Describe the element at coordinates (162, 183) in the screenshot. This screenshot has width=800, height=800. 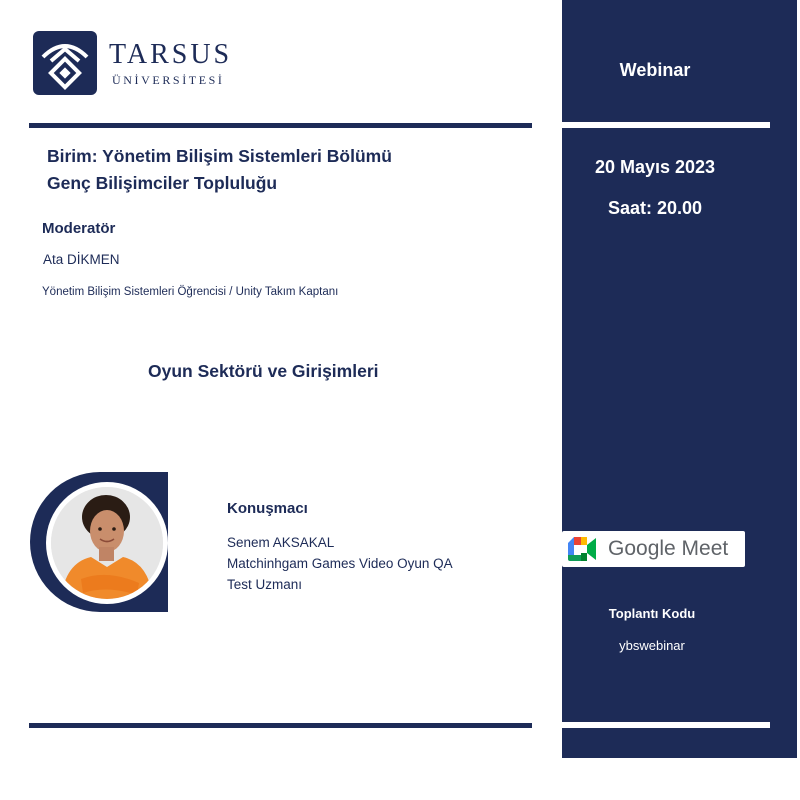
I see `unit-line-2: Genç Bilişimciler Topluluğu` at that location.